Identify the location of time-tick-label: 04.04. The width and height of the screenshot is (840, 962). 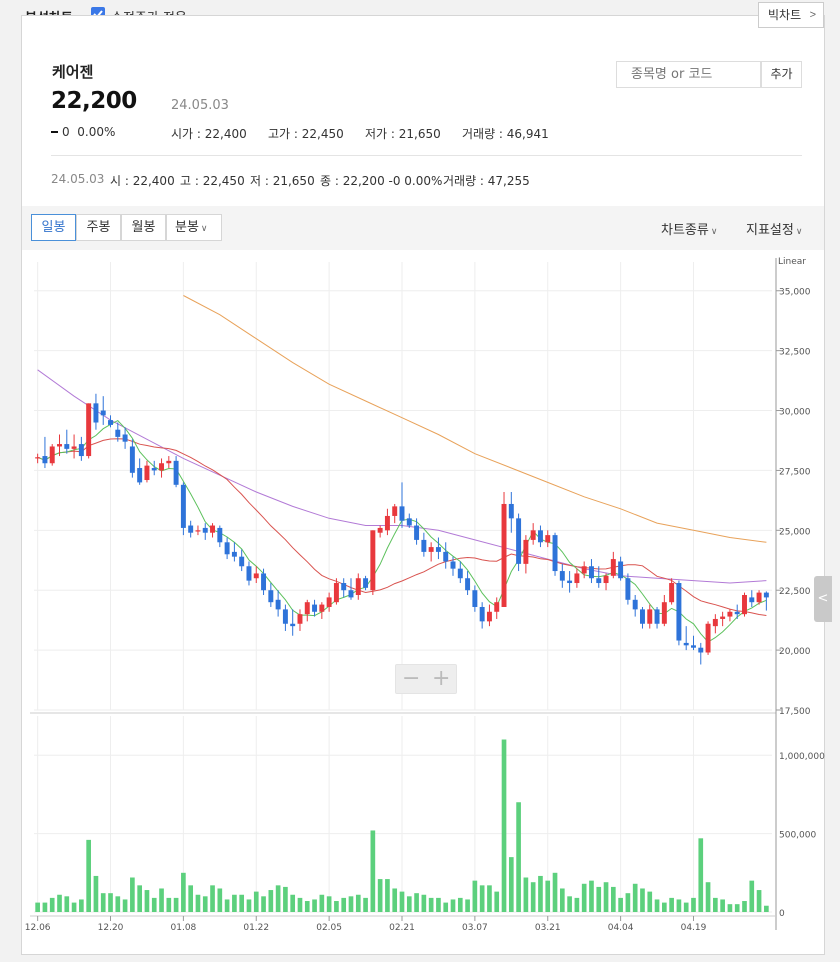
(621, 928).